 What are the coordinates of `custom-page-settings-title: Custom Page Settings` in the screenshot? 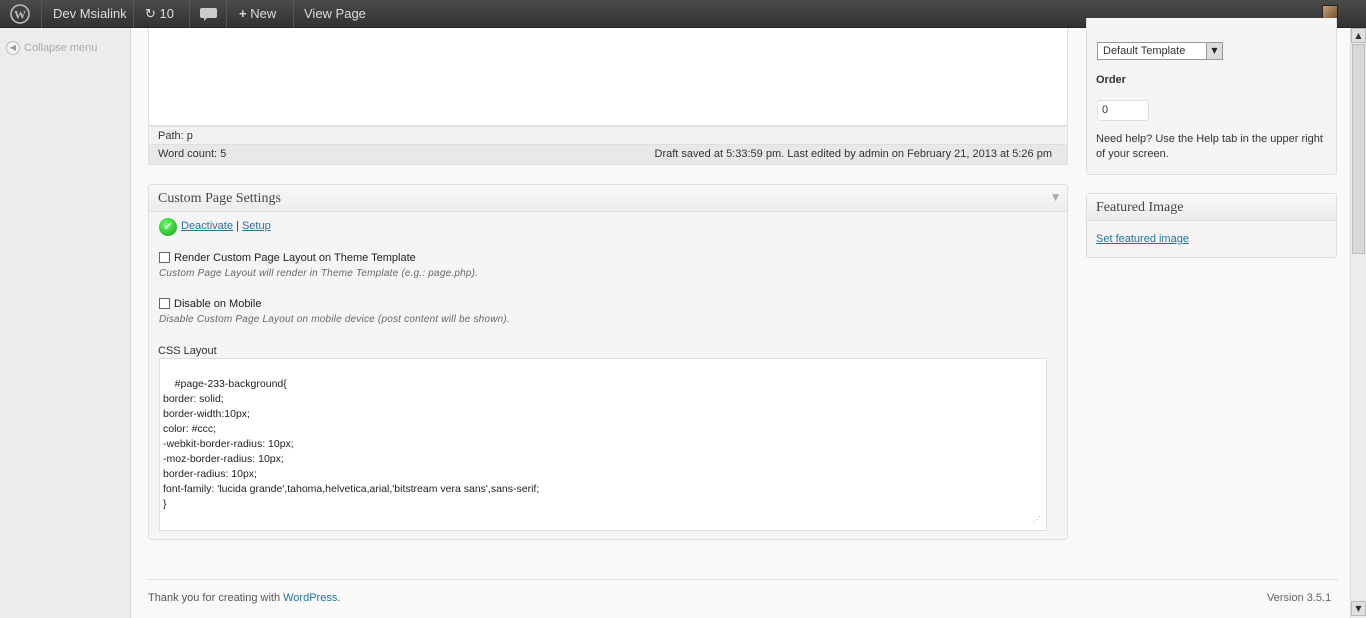 It's located at (219, 198).